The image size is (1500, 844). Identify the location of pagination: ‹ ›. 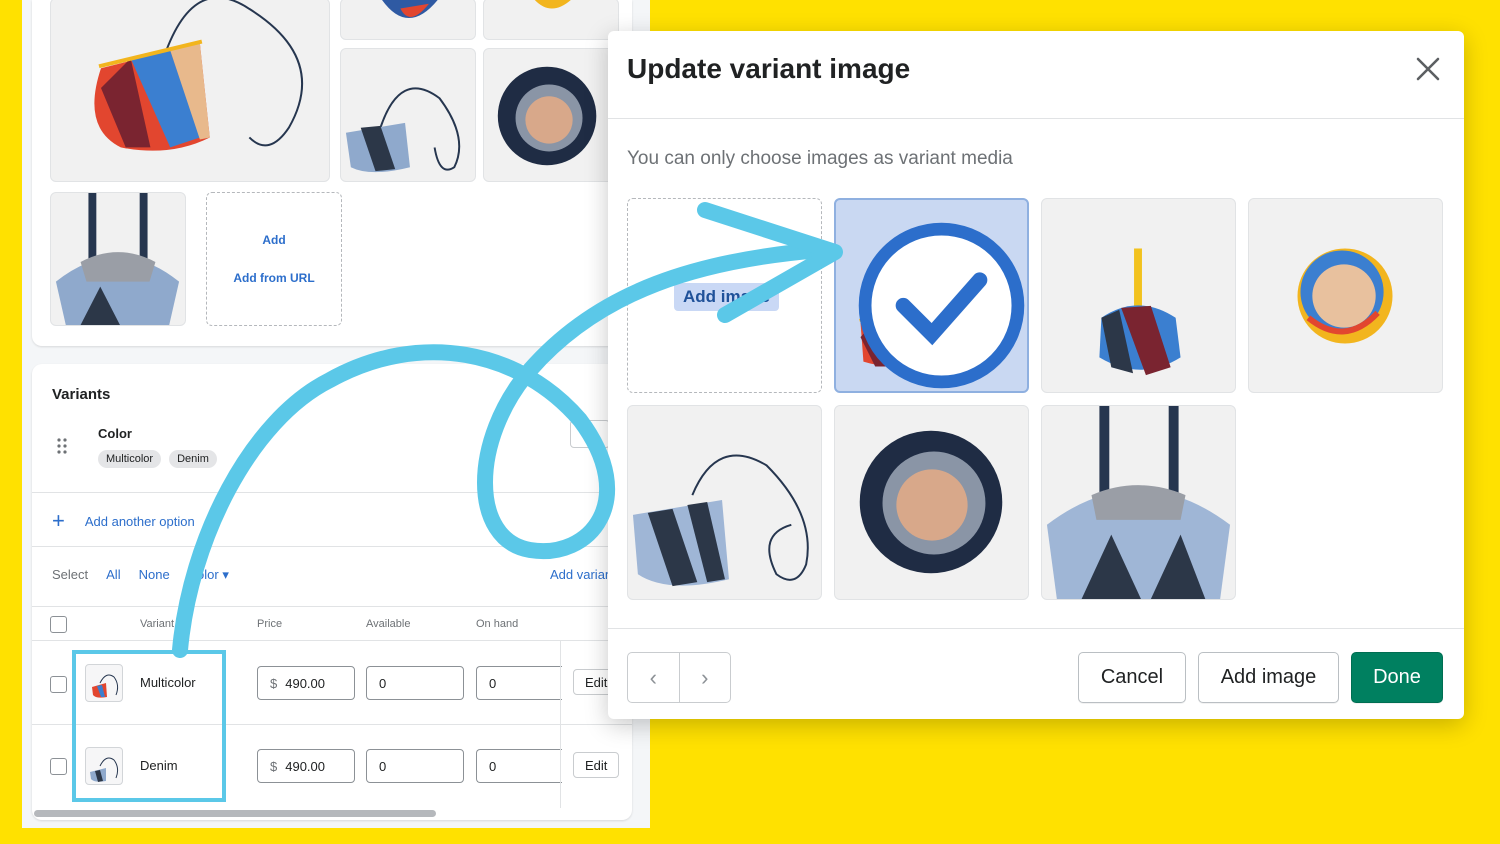
(679, 677).